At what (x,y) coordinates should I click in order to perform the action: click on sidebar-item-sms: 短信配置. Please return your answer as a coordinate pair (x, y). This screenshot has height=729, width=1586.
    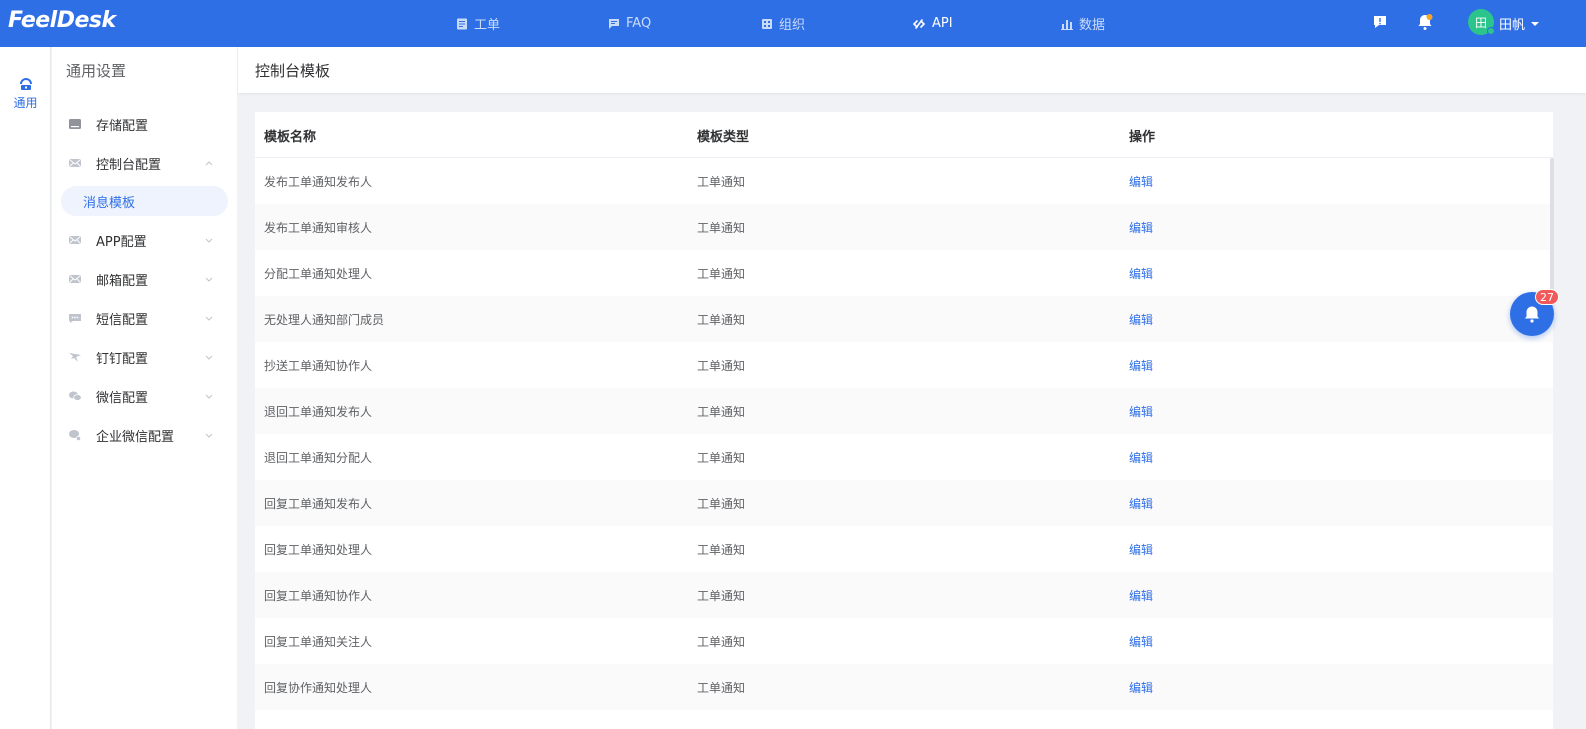
    Looking at the image, I should click on (144, 318).